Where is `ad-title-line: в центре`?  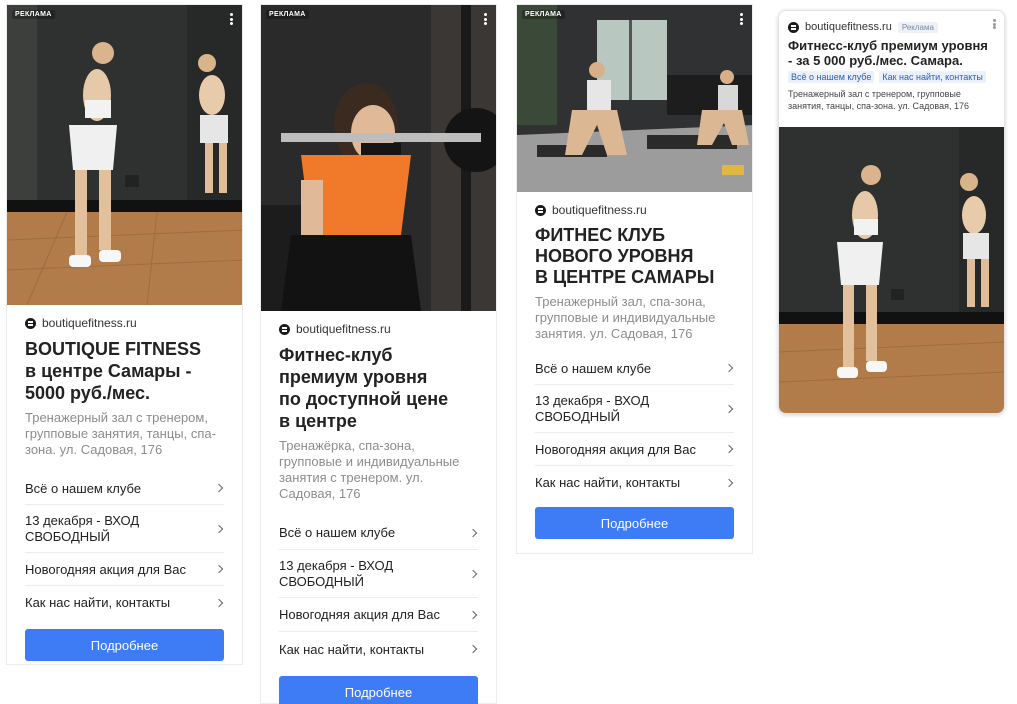
ad-title-line: в центре is located at coordinates (318, 421).